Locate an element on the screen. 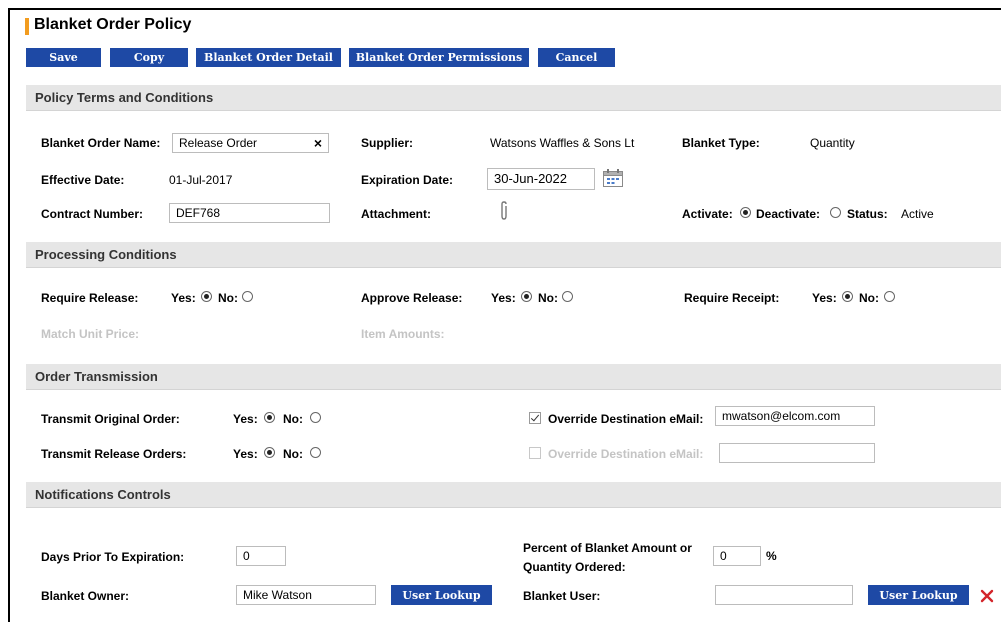  contract-number-label: Contract Number: is located at coordinates (92, 214).